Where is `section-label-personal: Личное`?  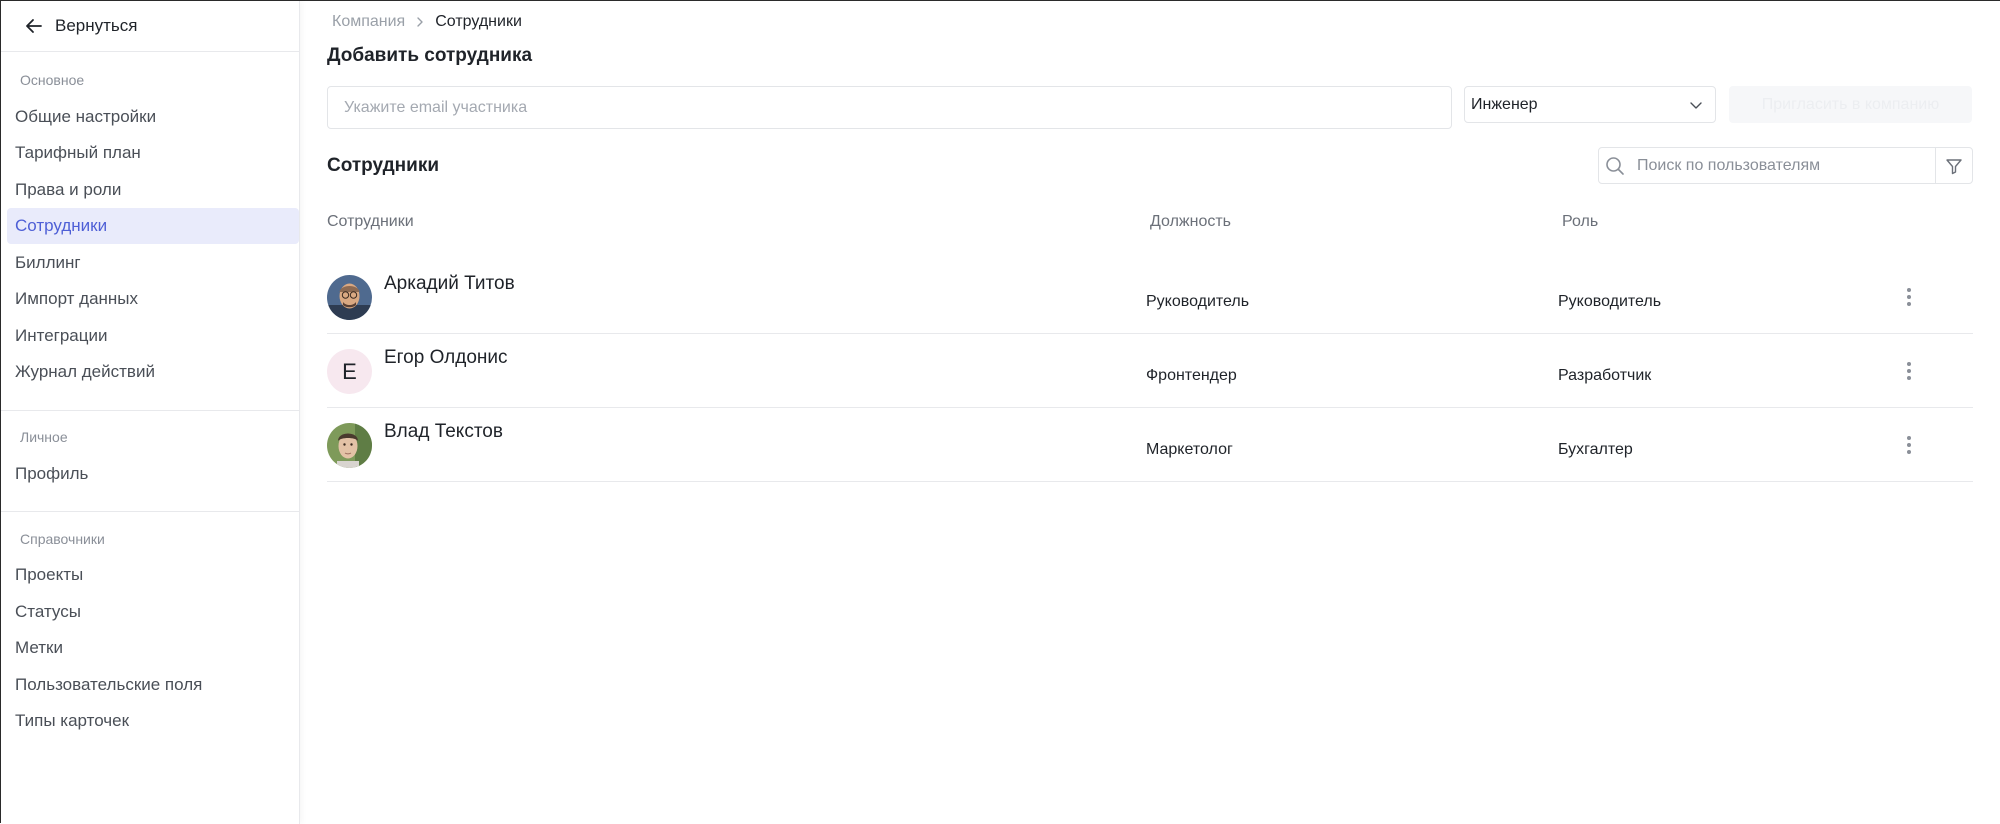
section-label-personal: Личное is located at coordinates (44, 437).